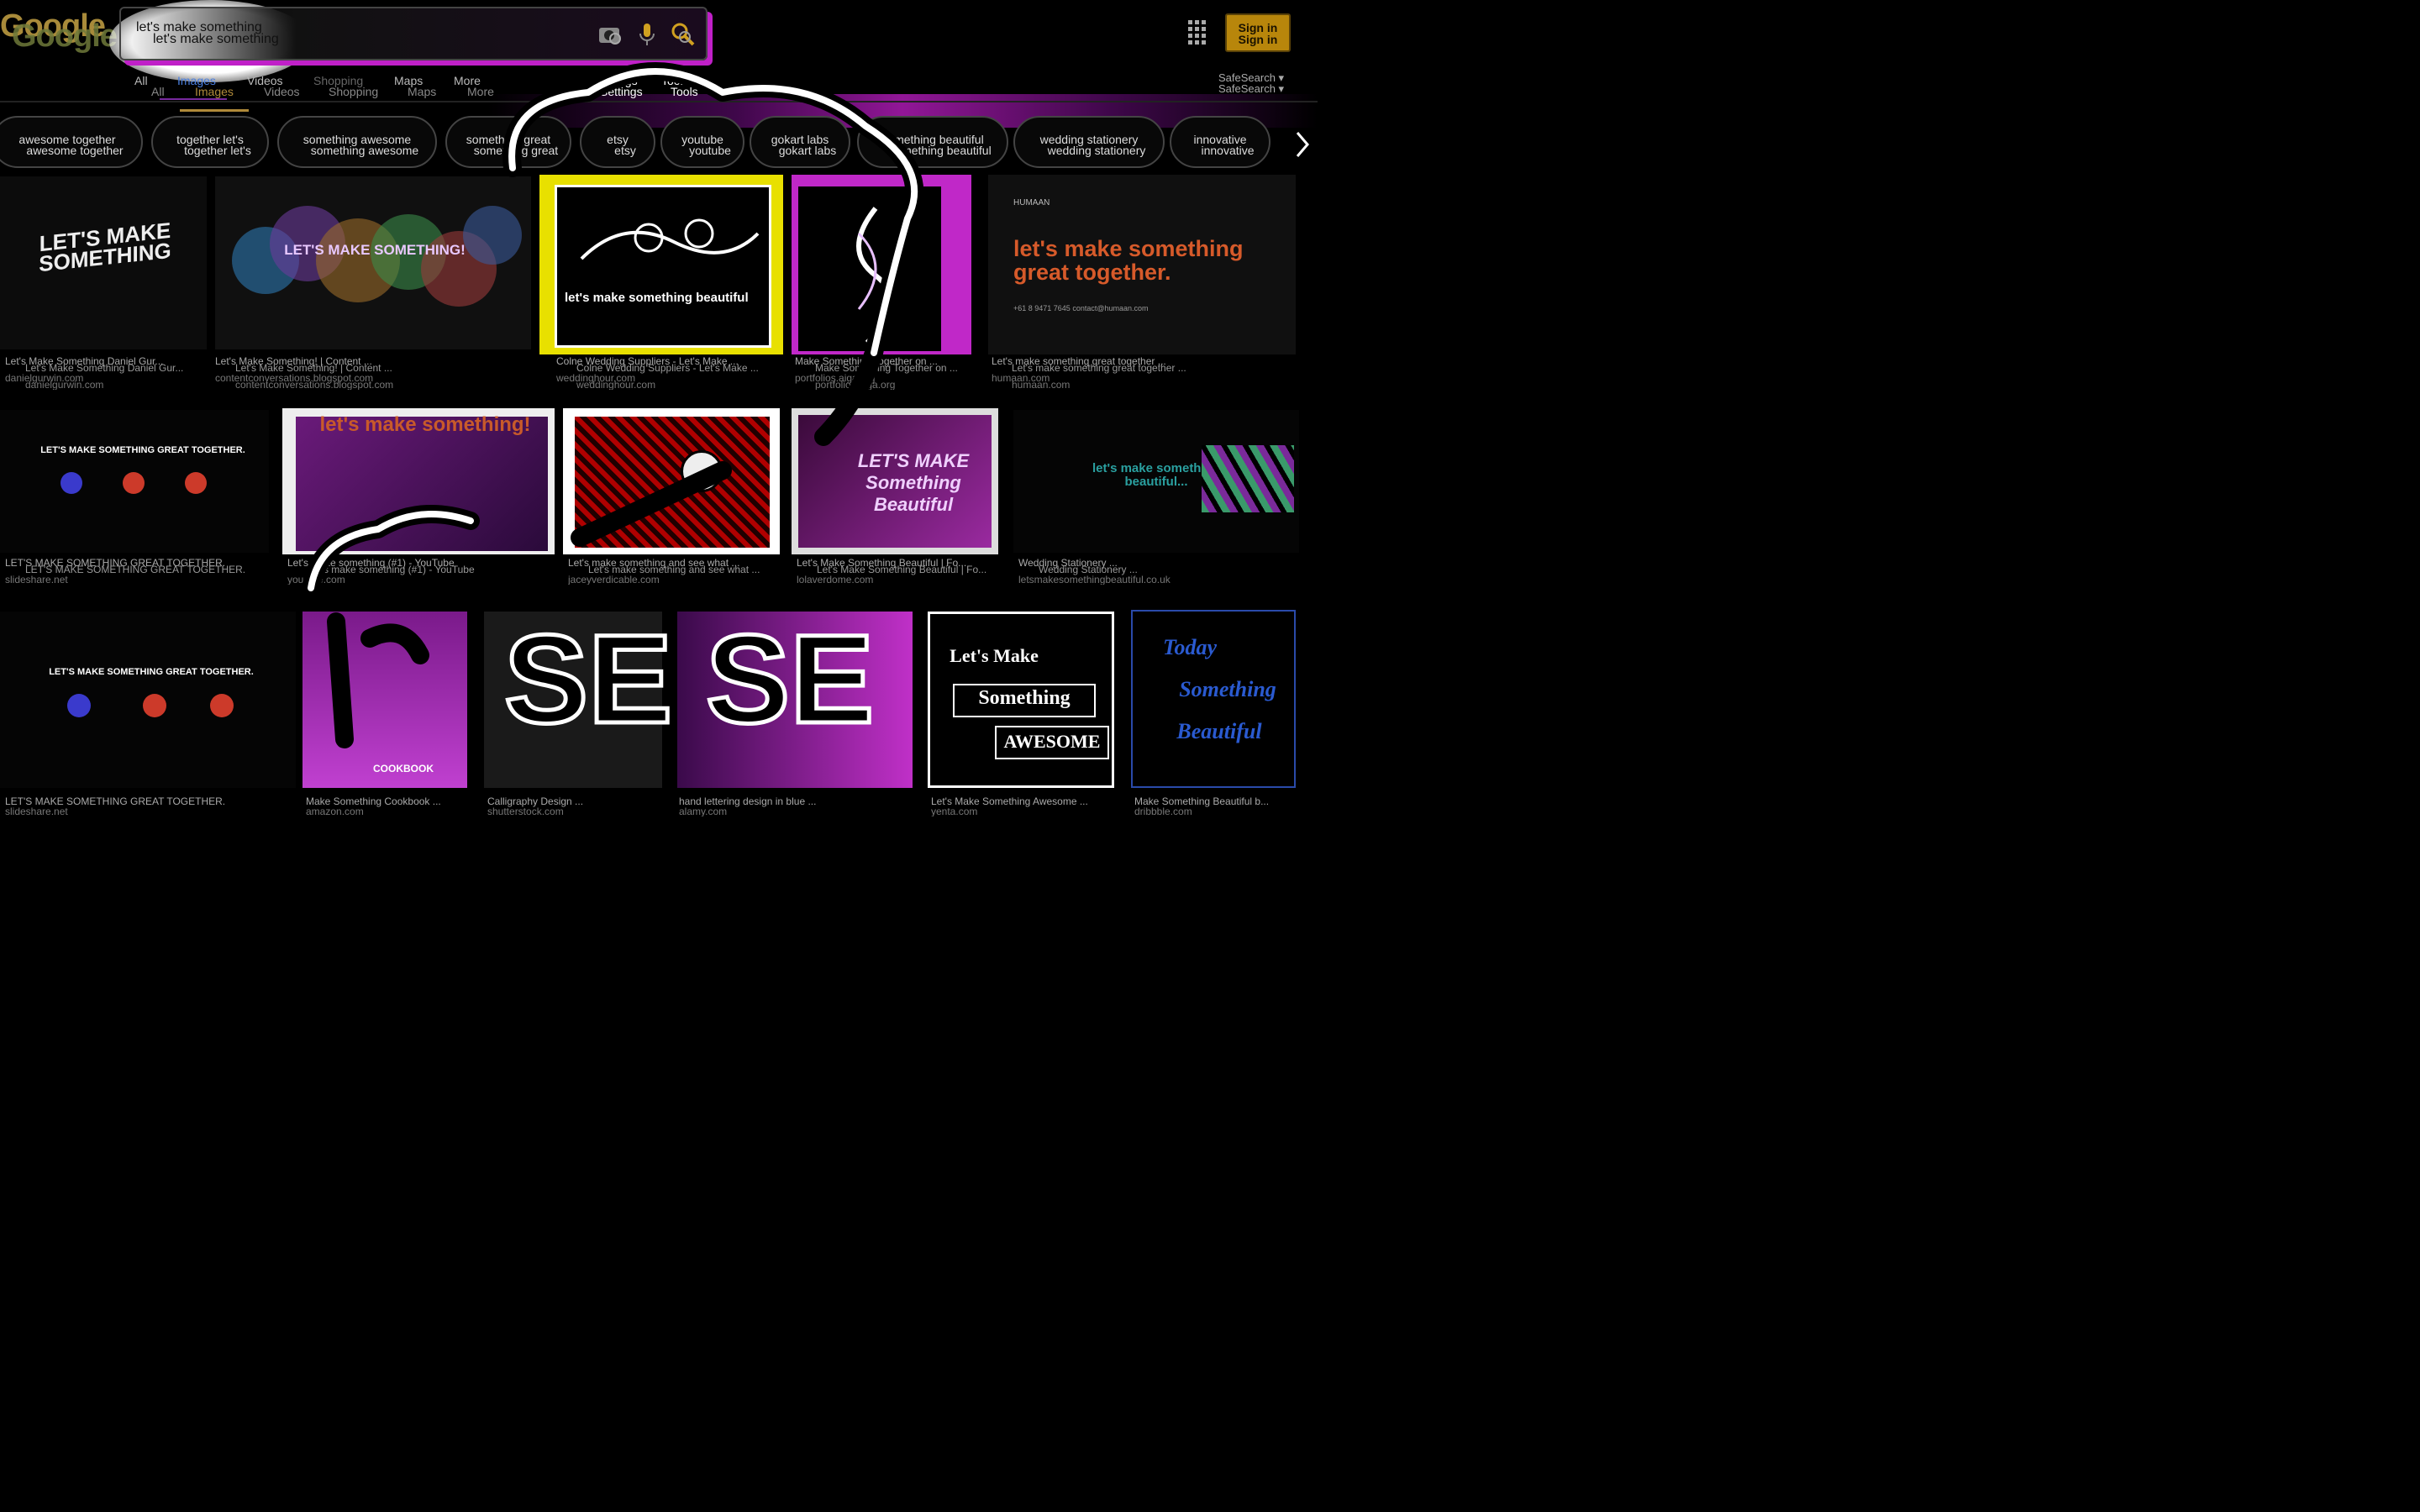 The height and width of the screenshot is (1512, 2420). Describe the element at coordinates (940, 150) in the screenshot. I see `chip-label-ghost: something beautiful` at that location.